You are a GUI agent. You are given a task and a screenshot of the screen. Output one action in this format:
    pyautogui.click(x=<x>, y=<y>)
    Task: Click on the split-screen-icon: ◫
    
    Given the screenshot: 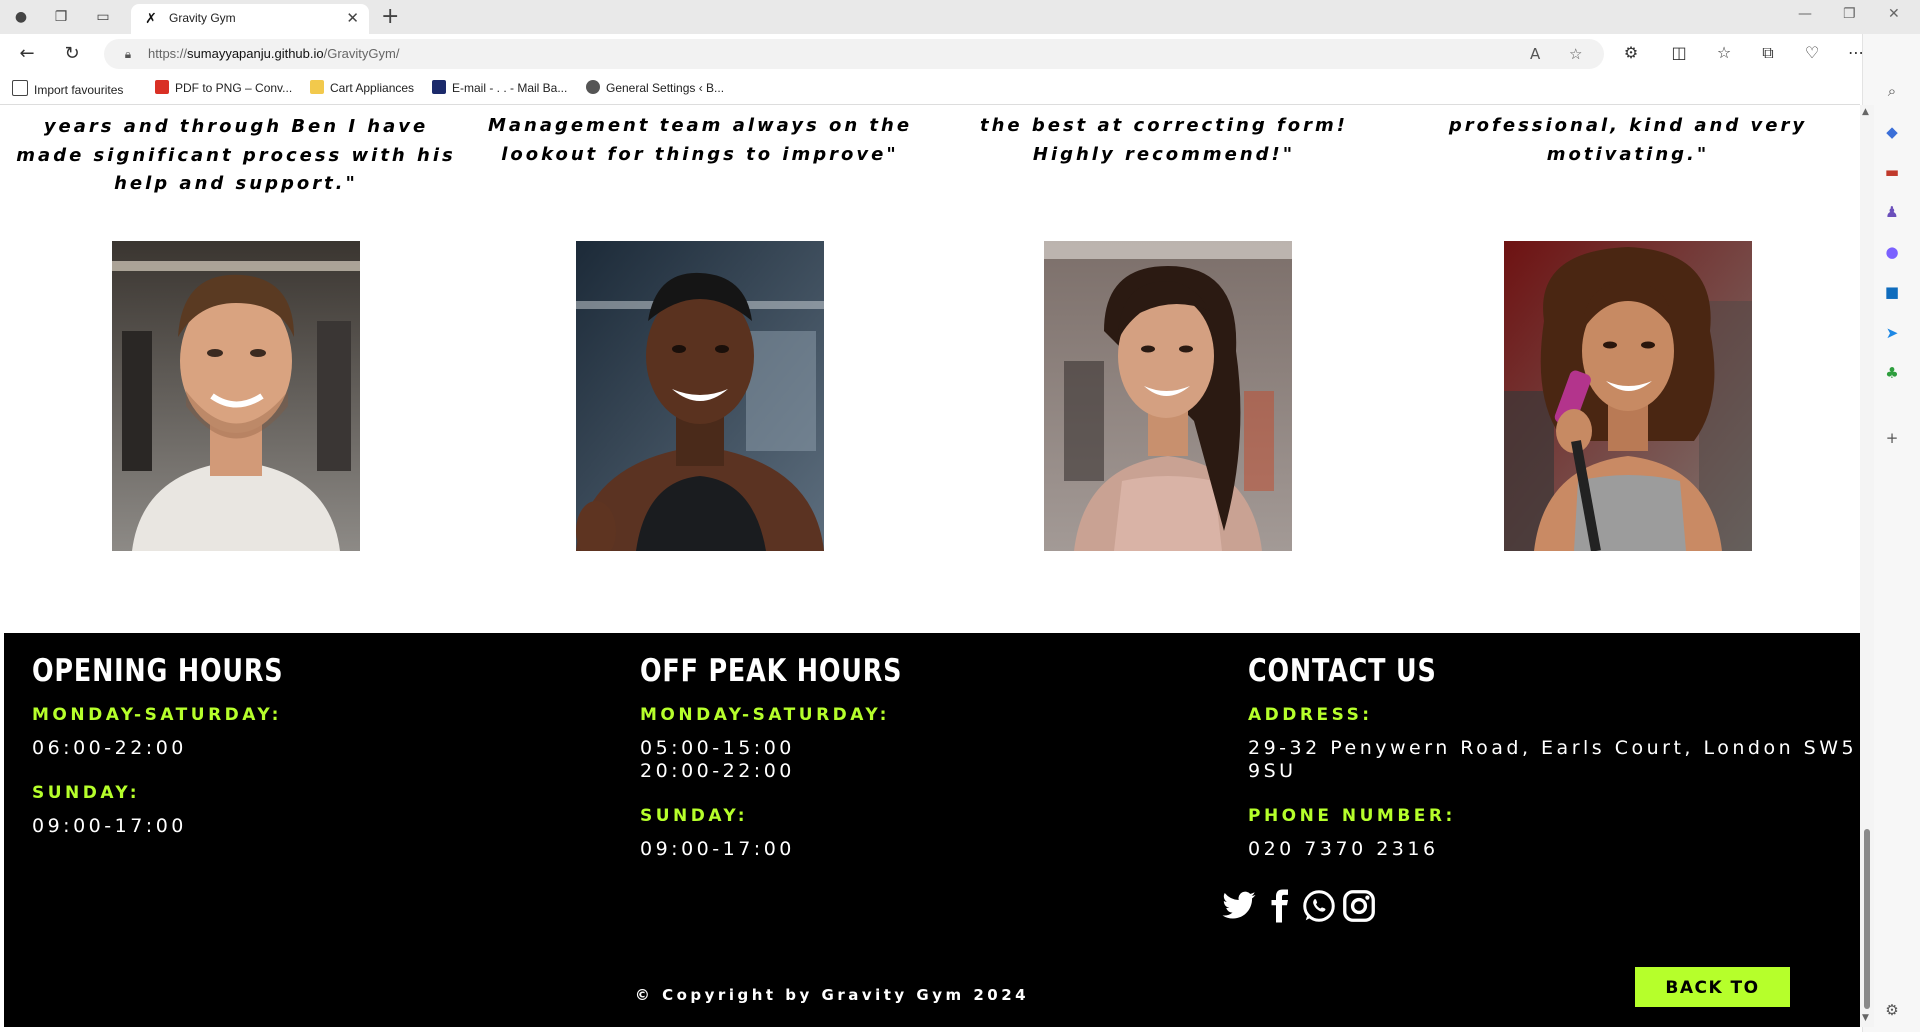 What is the action you would take?
    pyautogui.click(x=1679, y=52)
    